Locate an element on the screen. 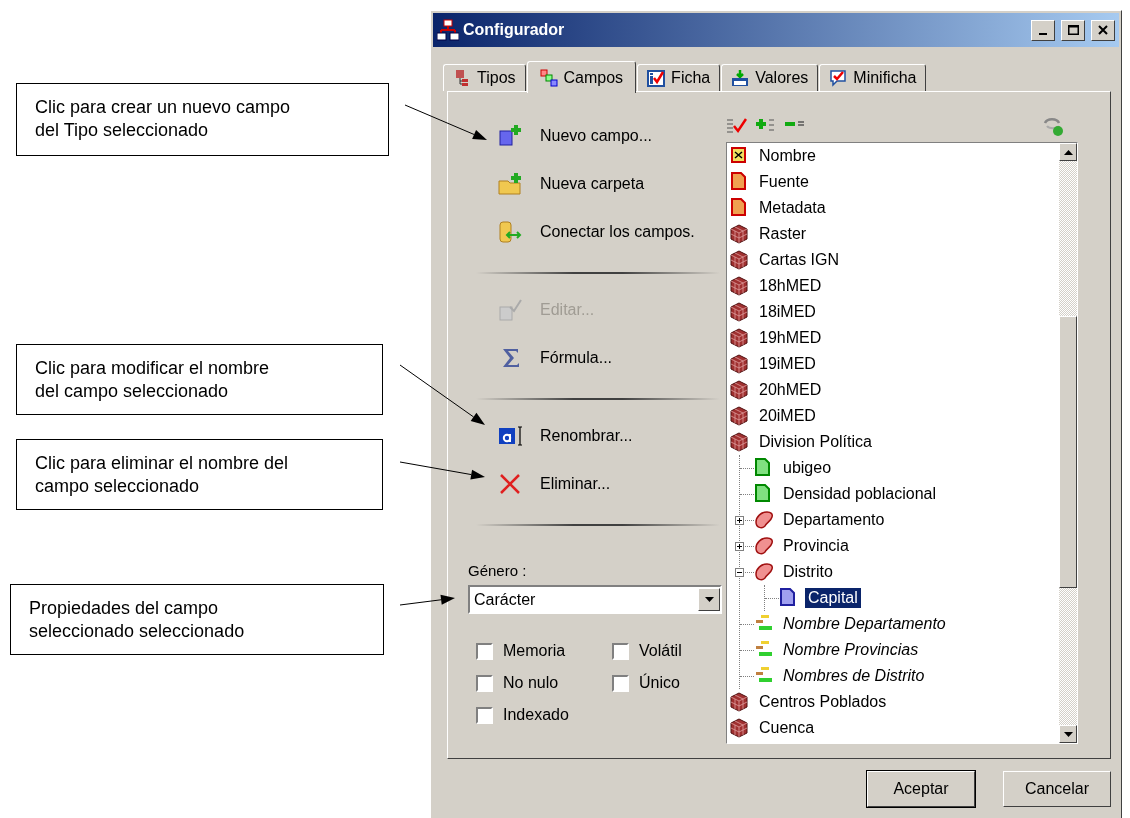  cube-stack-icon is located at coordinates (462, 78).